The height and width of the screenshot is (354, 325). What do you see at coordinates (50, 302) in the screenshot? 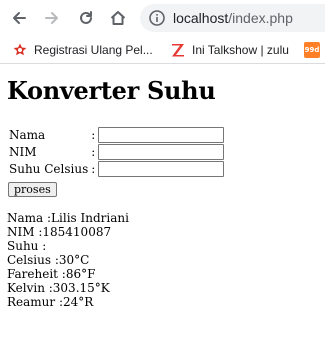
I see `result-reamur: Reamur :24°R` at bounding box center [50, 302].